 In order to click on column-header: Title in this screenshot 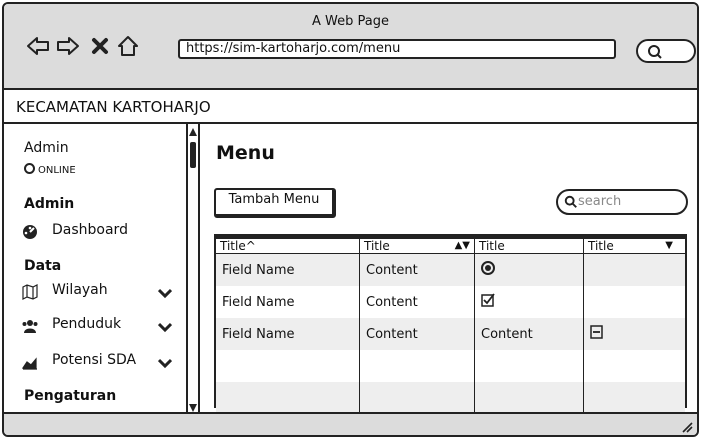, I will do `click(529, 246)`.